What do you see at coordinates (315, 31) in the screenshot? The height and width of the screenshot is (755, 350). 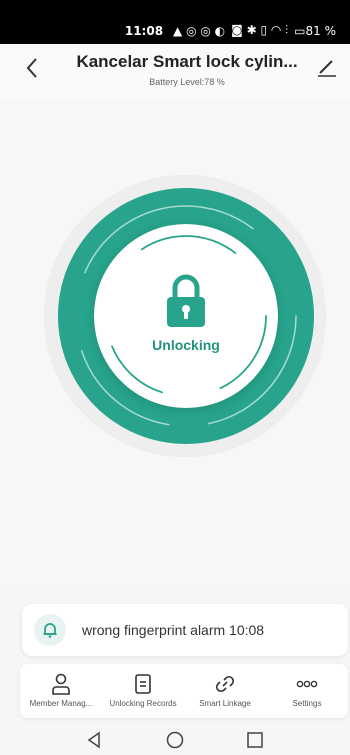 I see `status-battery: ▭81 %` at bounding box center [315, 31].